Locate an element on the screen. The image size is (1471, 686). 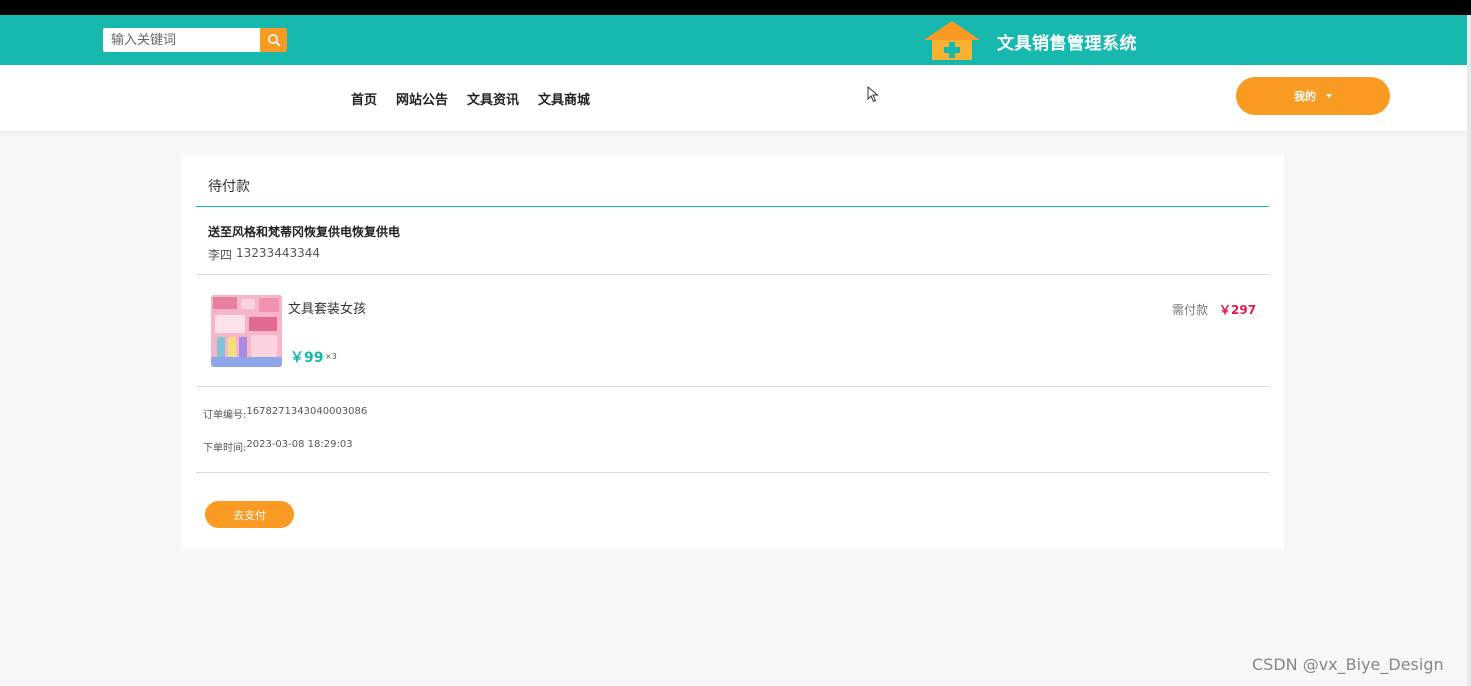
receiver-contact: 李四 13233443344 is located at coordinates (264, 254).